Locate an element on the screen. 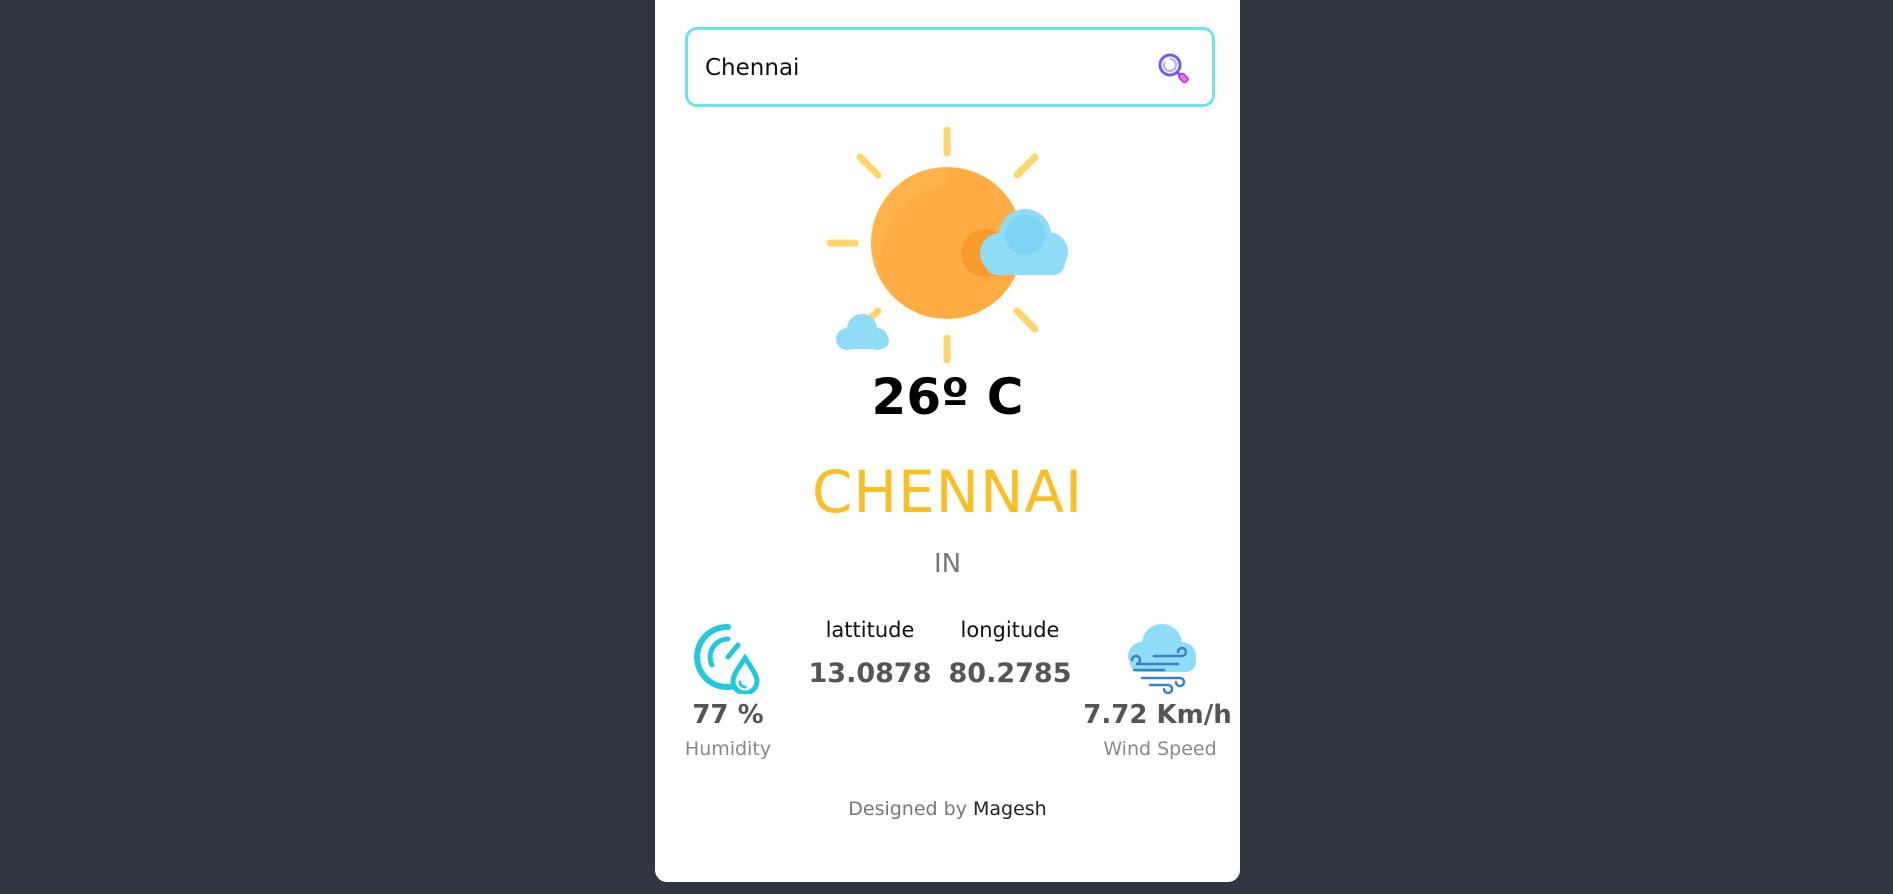  search-input is located at coordinates (915, 68).